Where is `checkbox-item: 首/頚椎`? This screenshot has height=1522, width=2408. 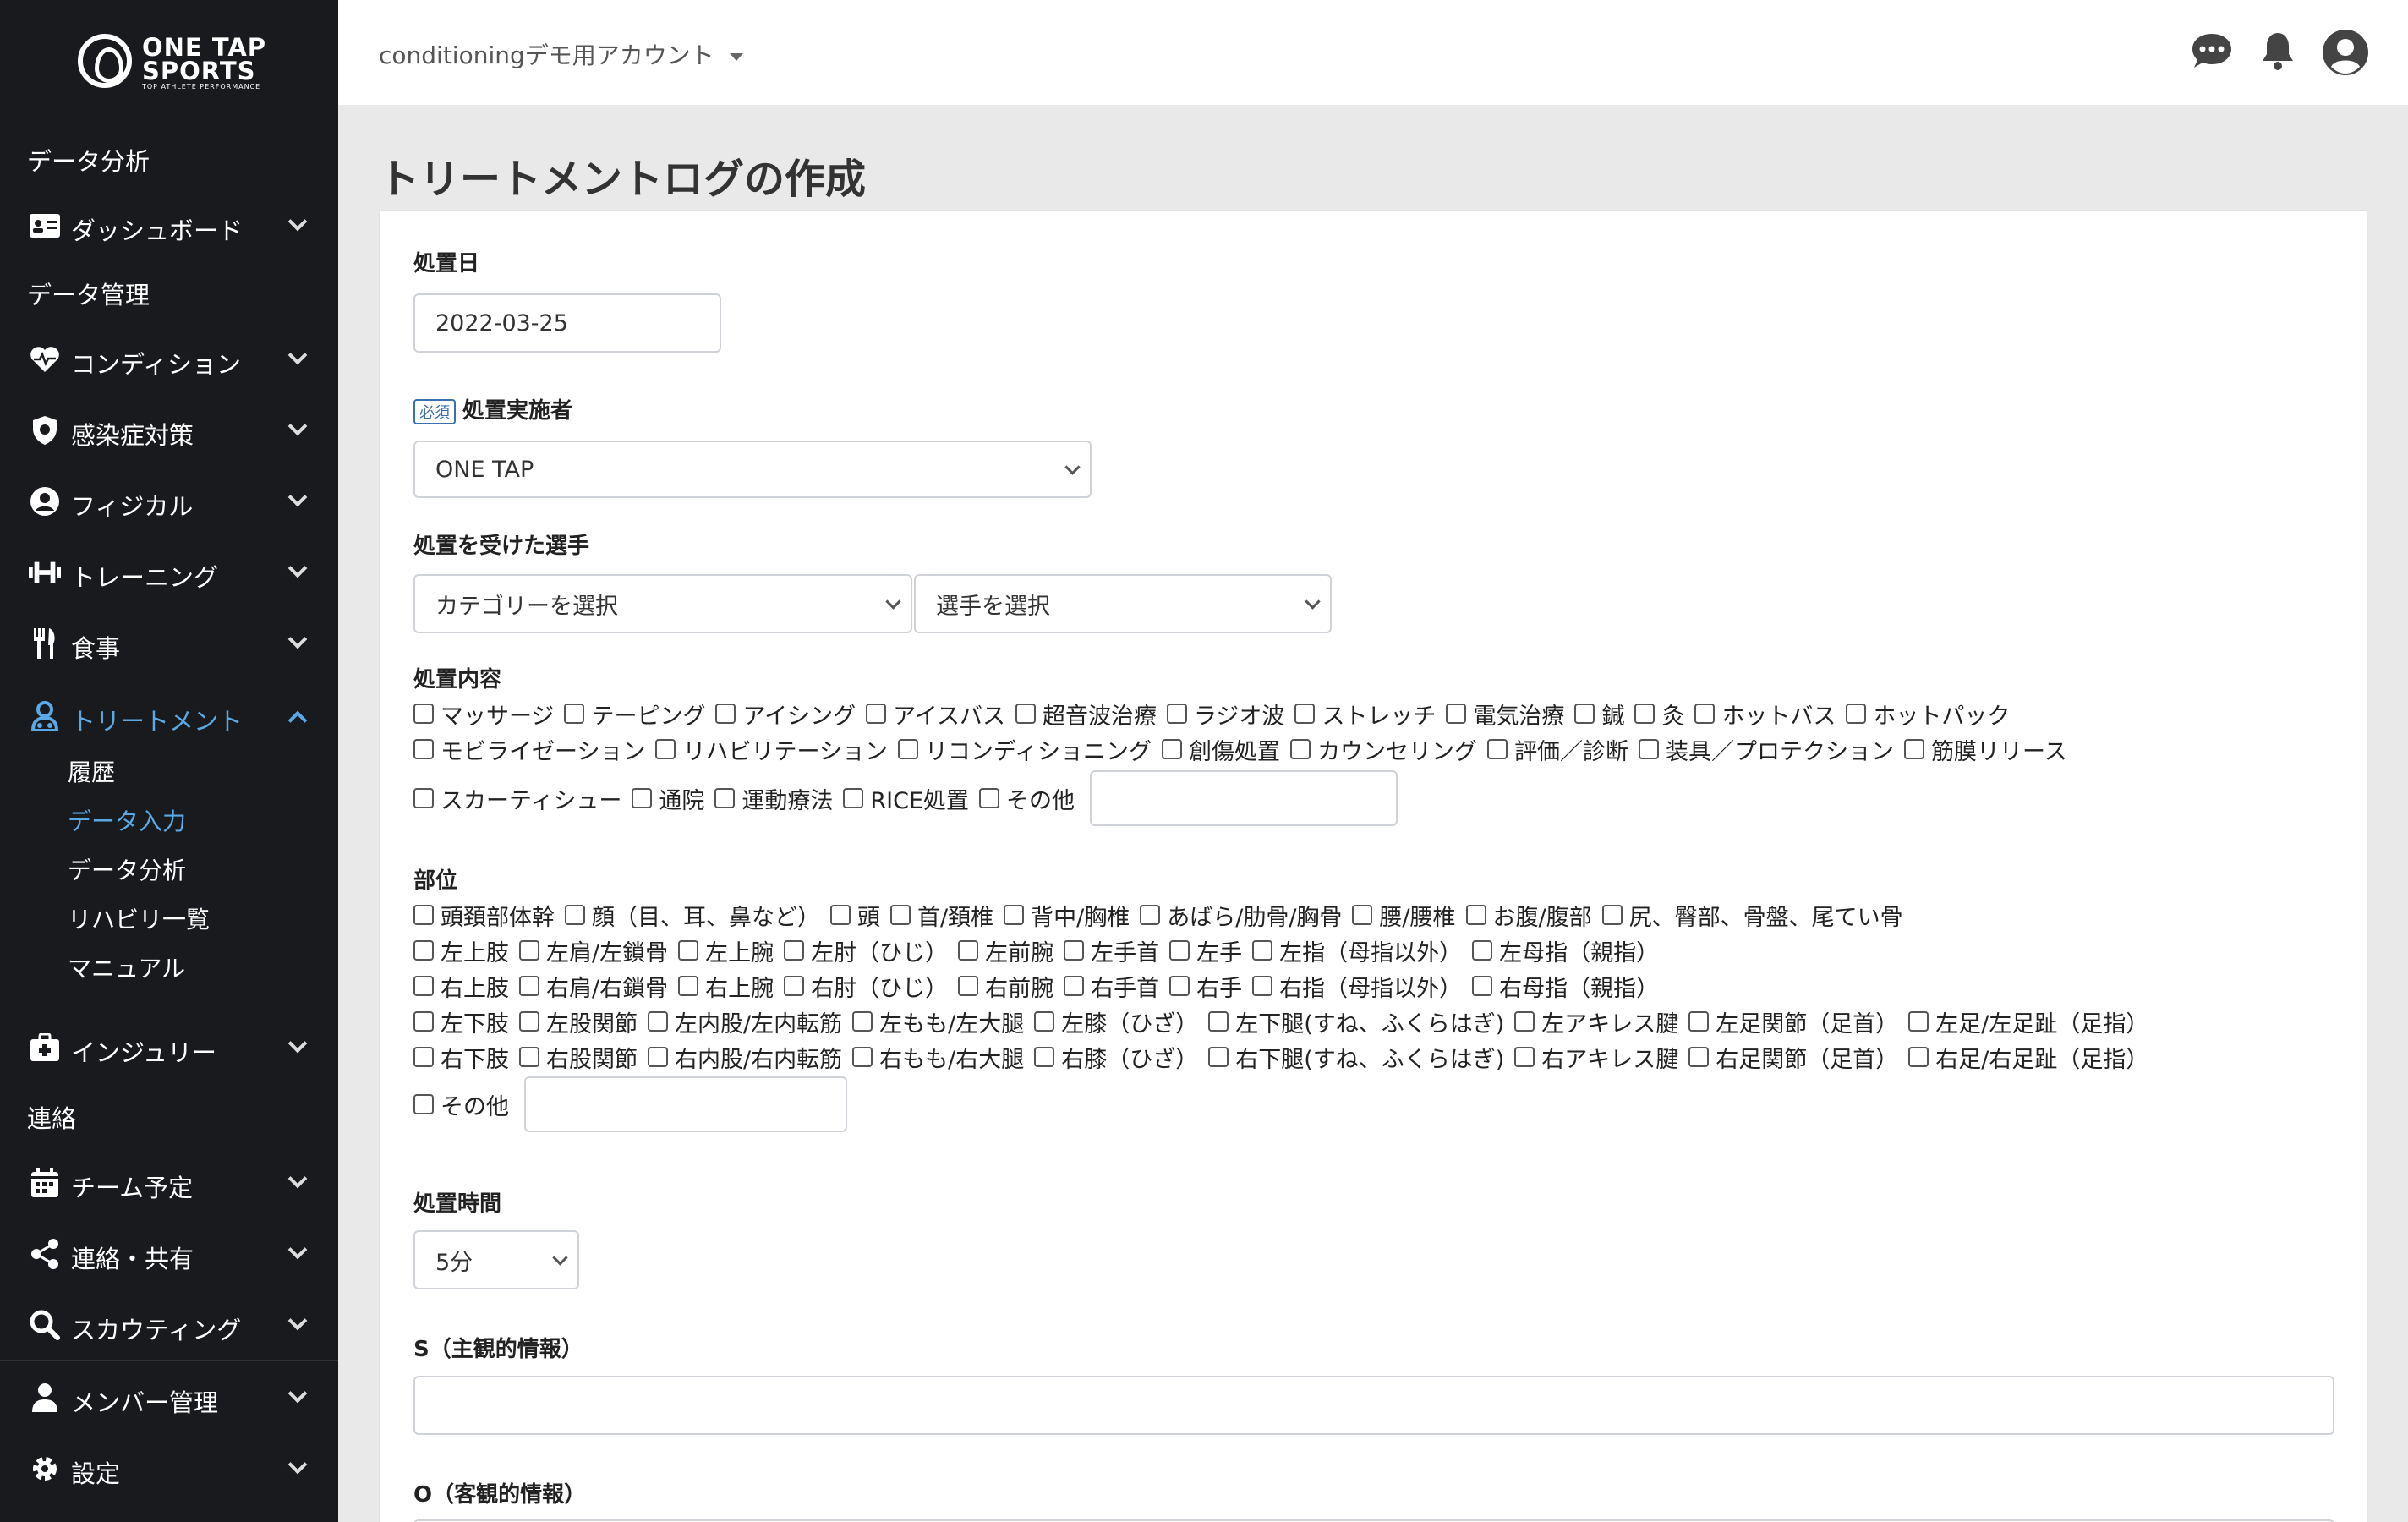 checkbox-item: 首/頚椎 is located at coordinates (941, 915).